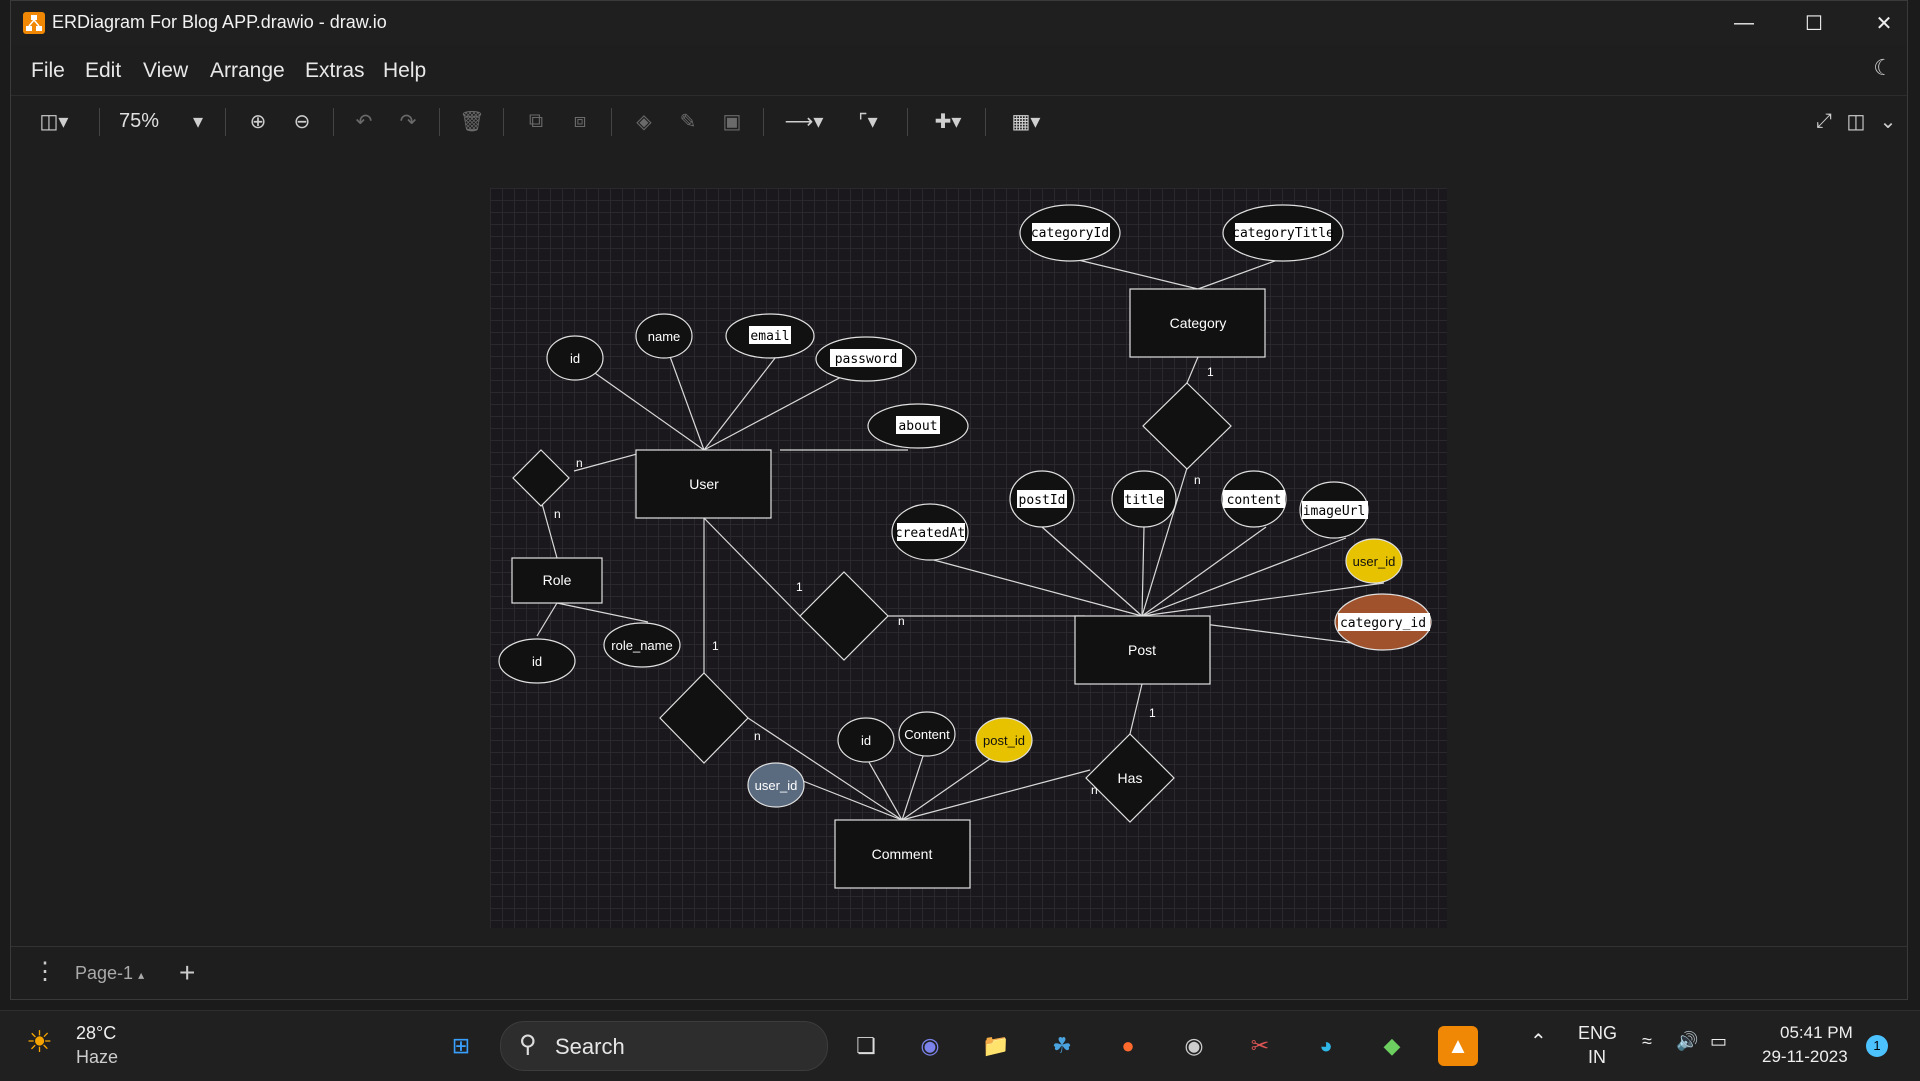 The height and width of the screenshot is (1081, 1920). I want to click on table-icon: ▦▾, so click(1026, 121).